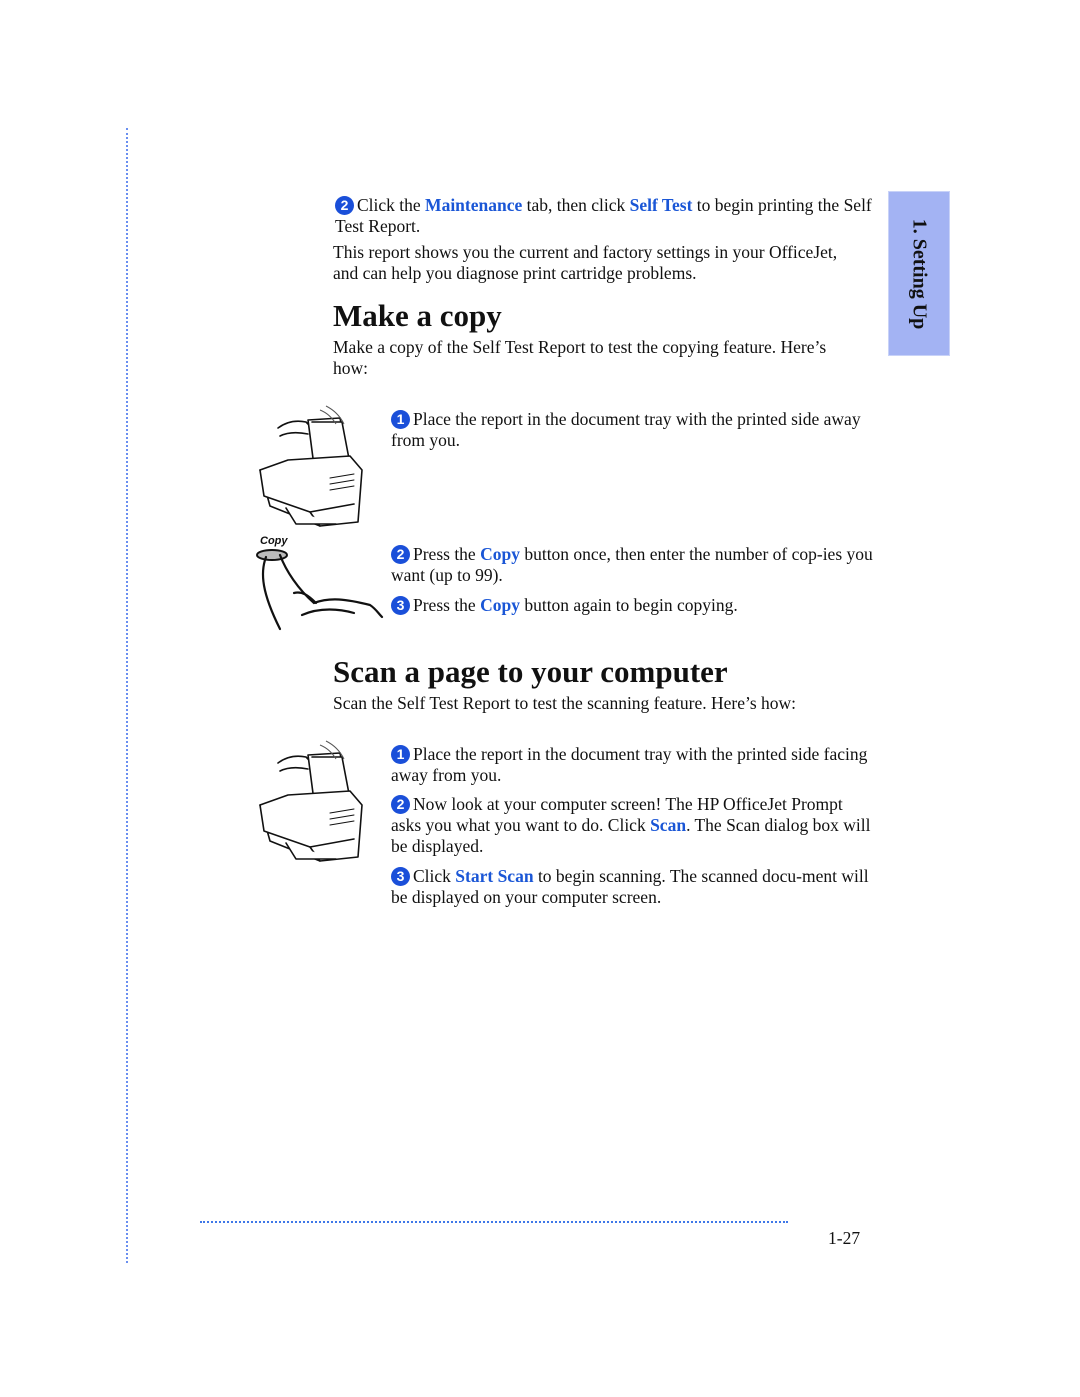 The height and width of the screenshot is (1397, 1080). I want to click on start-scan-button-ref: Start Scan, so click(494, 876).